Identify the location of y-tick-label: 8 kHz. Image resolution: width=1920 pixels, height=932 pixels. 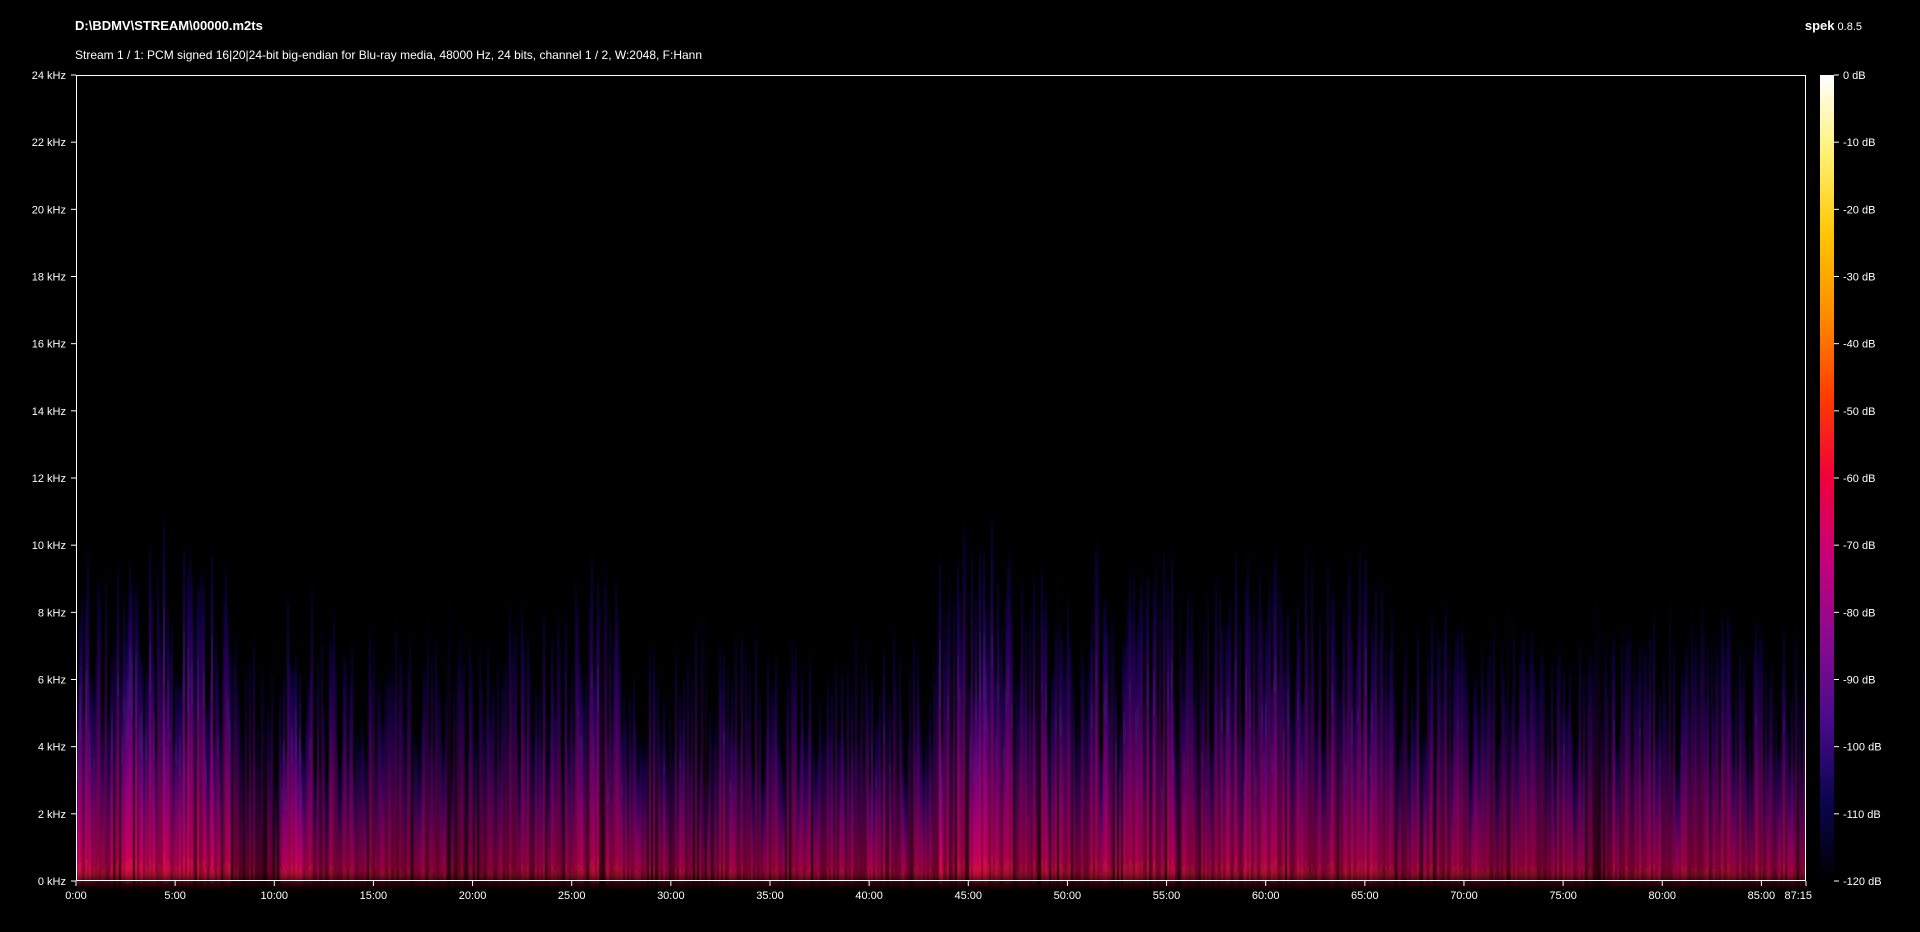
(52, 613).